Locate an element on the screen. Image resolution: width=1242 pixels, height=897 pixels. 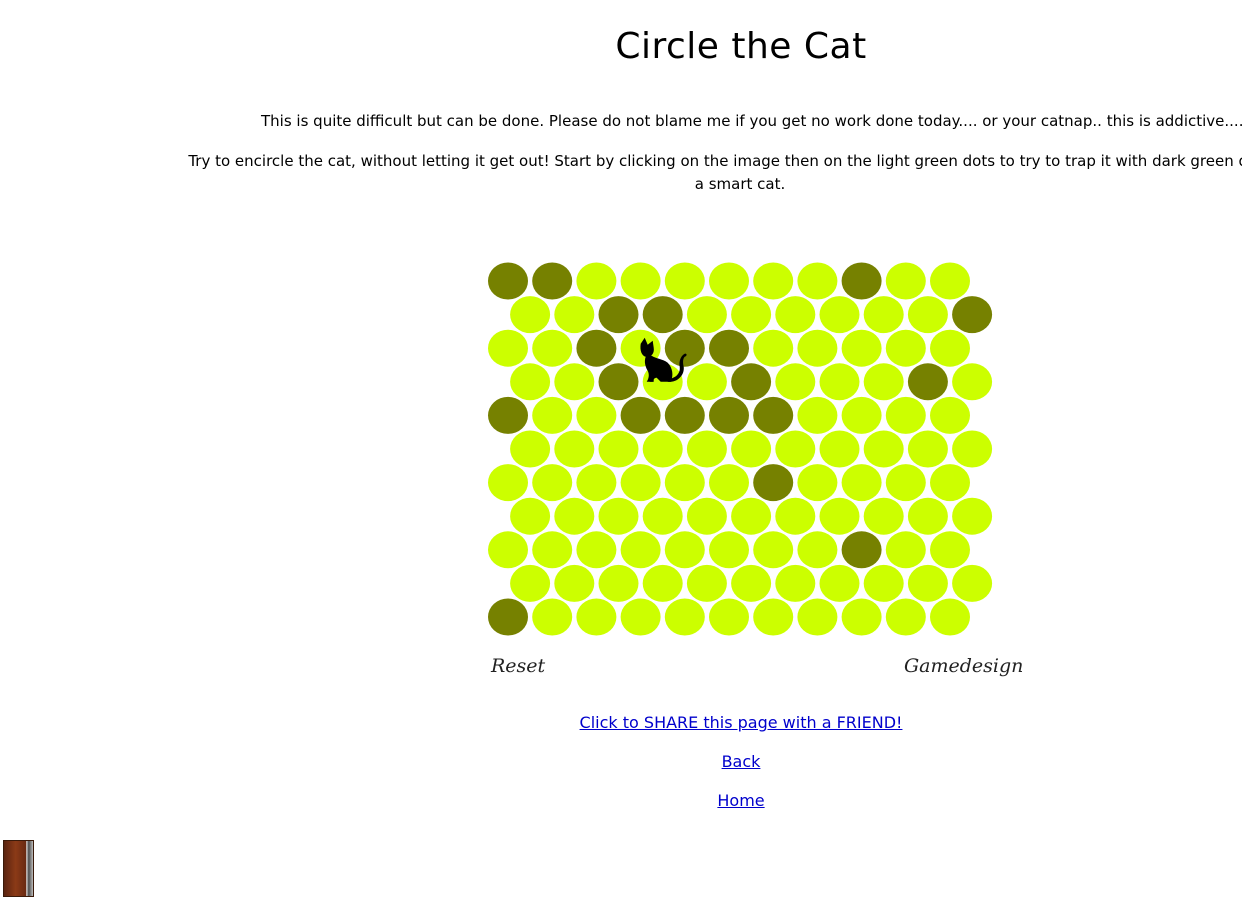
share-link: Click to SHARE this page with a FRIEND! is located at coordinates (621, 722).